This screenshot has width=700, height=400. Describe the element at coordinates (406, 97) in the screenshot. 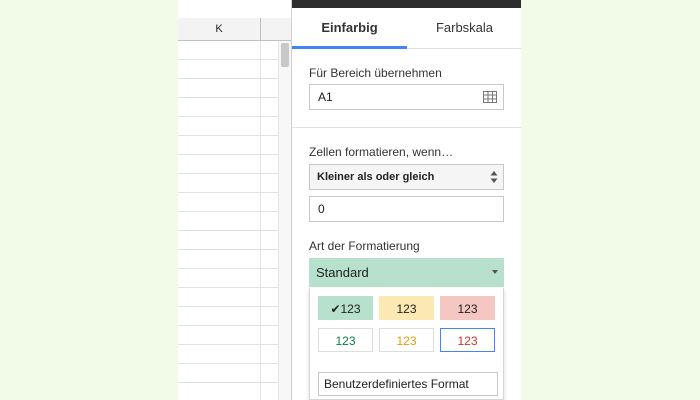

I see `range-input: A1` at that location.